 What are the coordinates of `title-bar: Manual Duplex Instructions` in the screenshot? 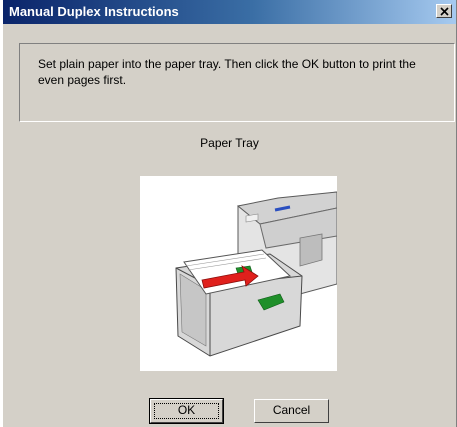 It's located at (229, 12).